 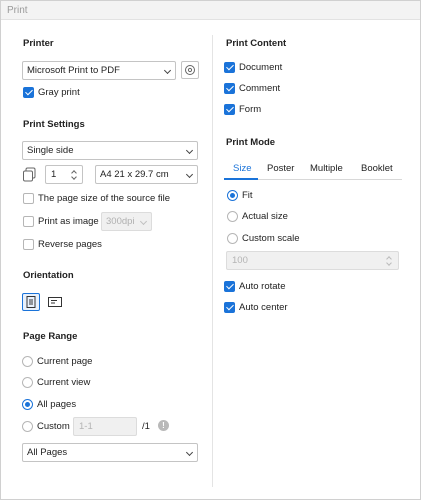 What do you see at coordinates (104, 198) in the screenshot?
I see `page-size-source-label: The page size of the source file` at bounding box center [104, 198].